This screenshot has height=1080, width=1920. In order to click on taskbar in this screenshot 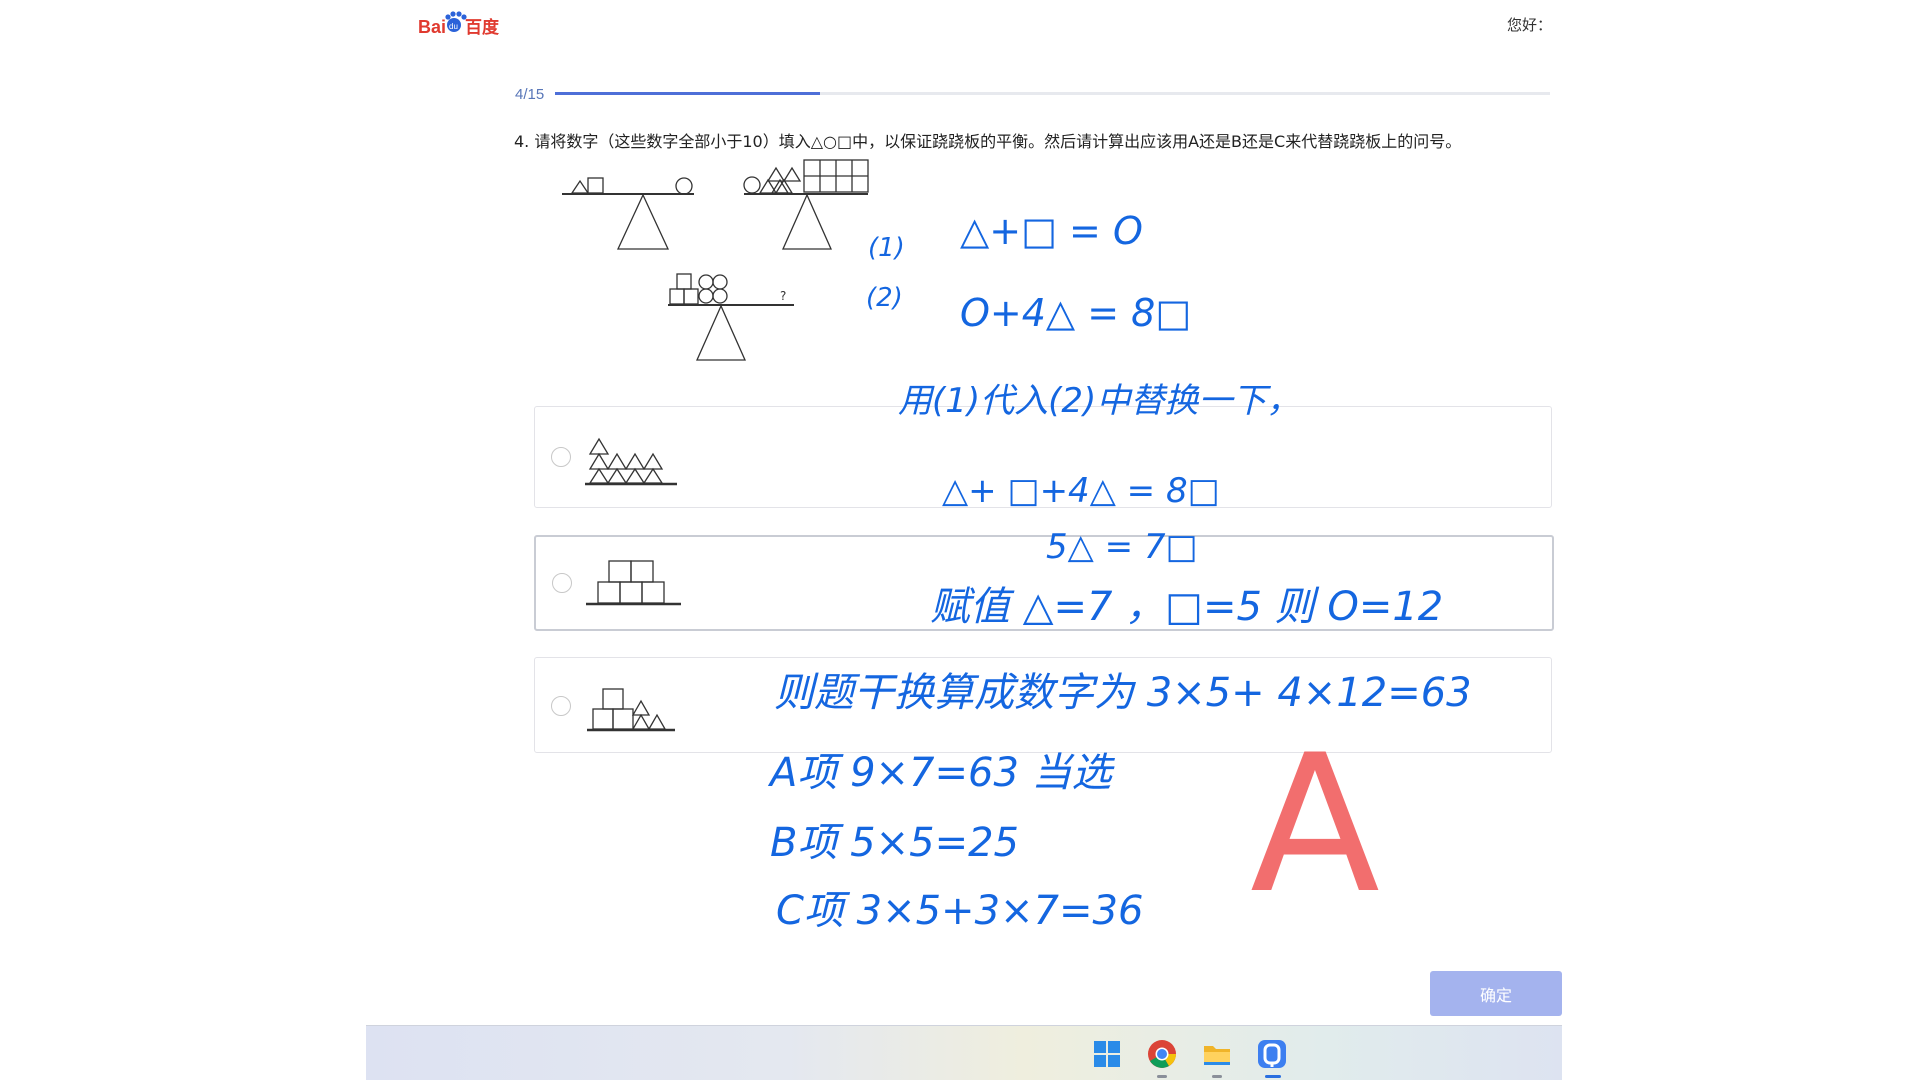, I will do `click(964, 1052)`.